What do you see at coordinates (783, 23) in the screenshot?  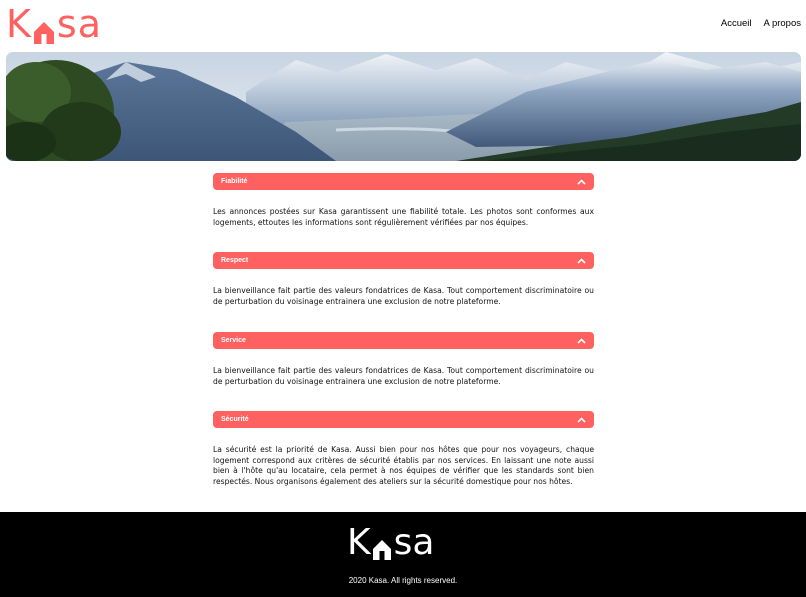 I see `nav-link-a-propos: A propos` at bounding box center [783, 23].